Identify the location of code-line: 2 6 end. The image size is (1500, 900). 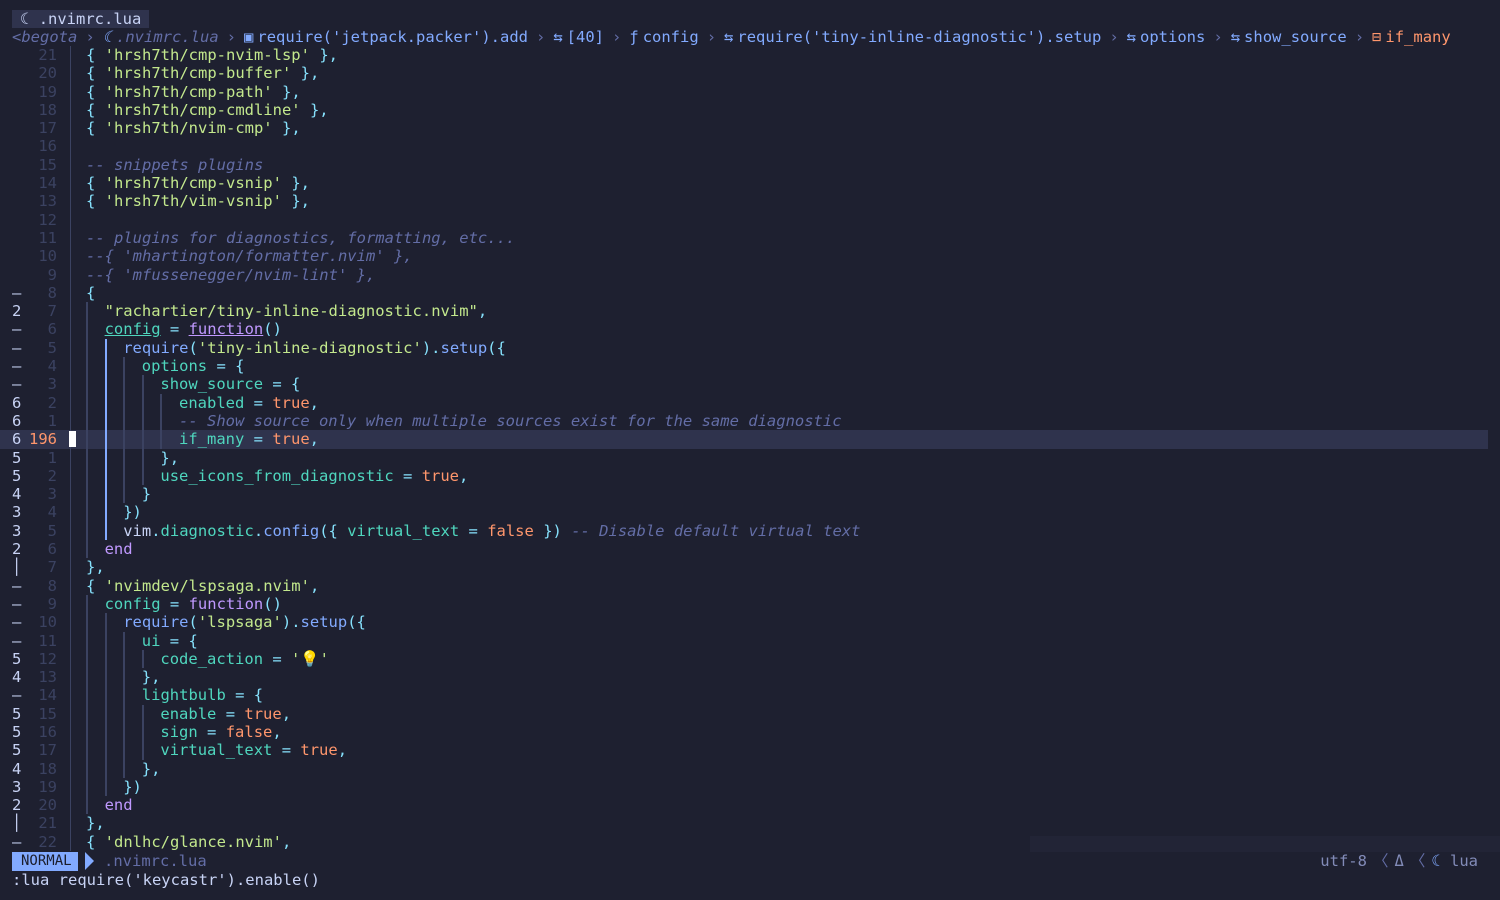
(750, 549).